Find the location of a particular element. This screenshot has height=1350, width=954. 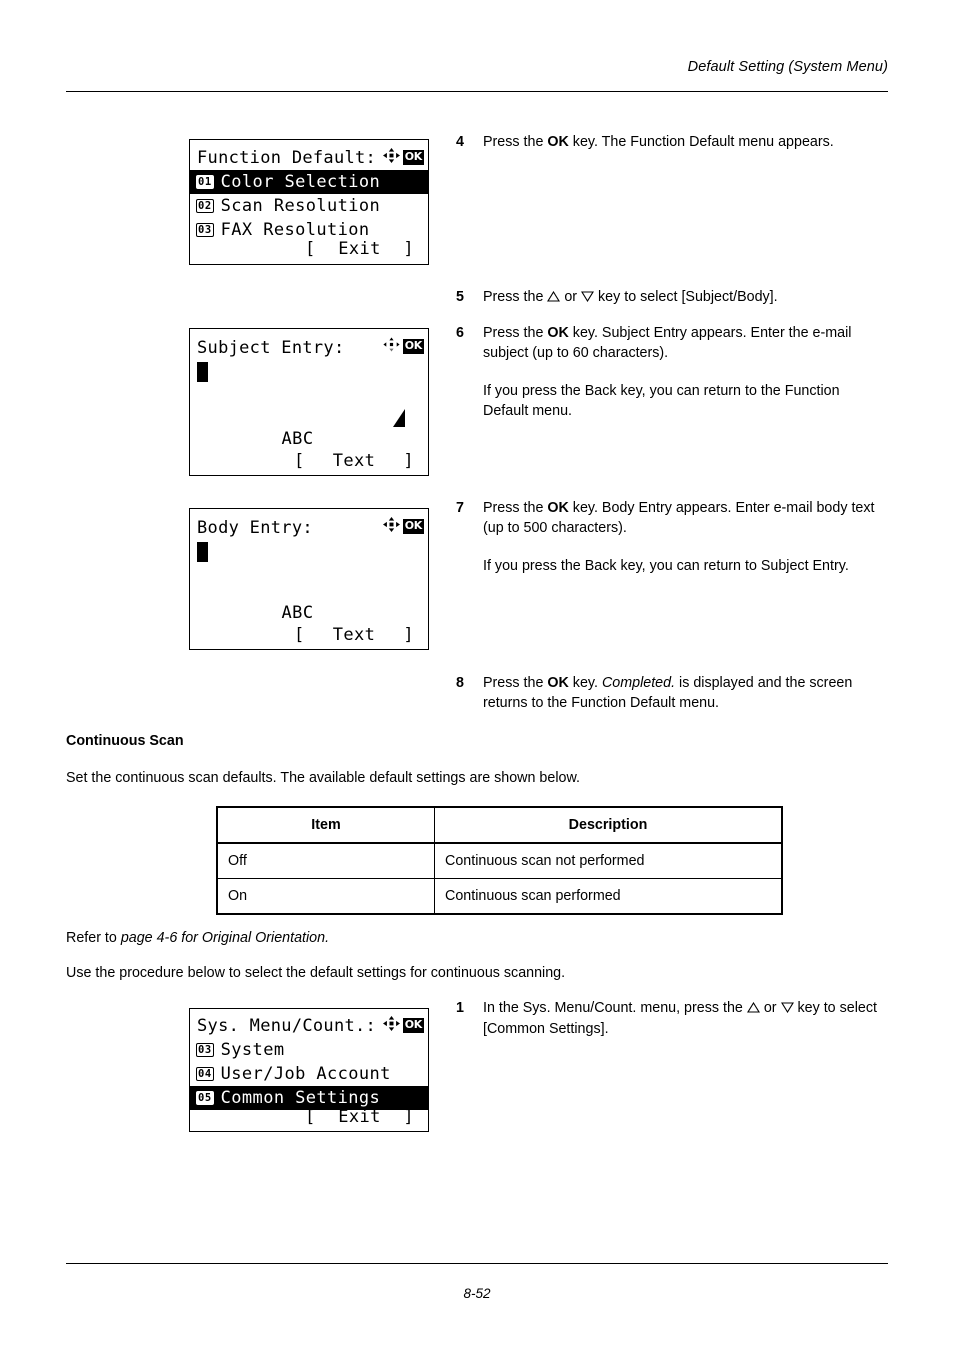

page-footer: 8-52 is located at coordinates (477, 1293).